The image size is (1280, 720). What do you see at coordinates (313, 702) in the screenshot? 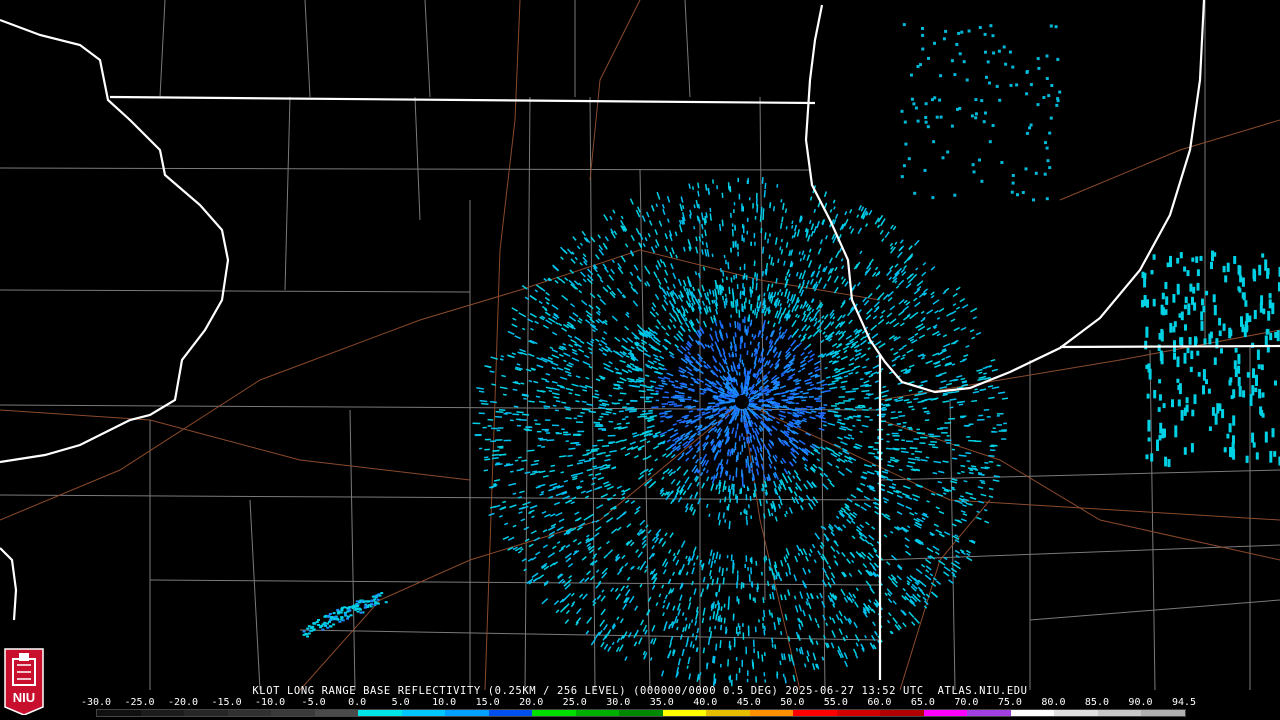
I see `scale-label: -5.0` at bounding box center [313, 702].